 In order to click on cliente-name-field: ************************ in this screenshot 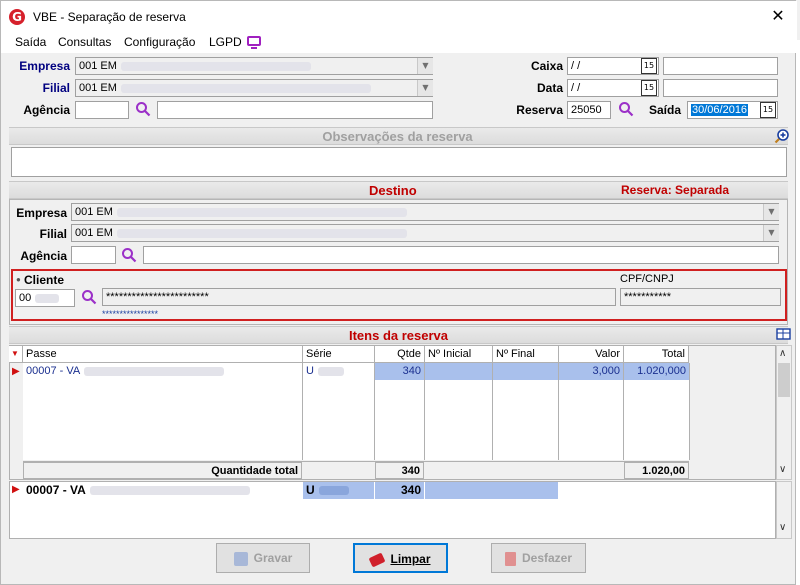, I will do `click(359, 297)`.